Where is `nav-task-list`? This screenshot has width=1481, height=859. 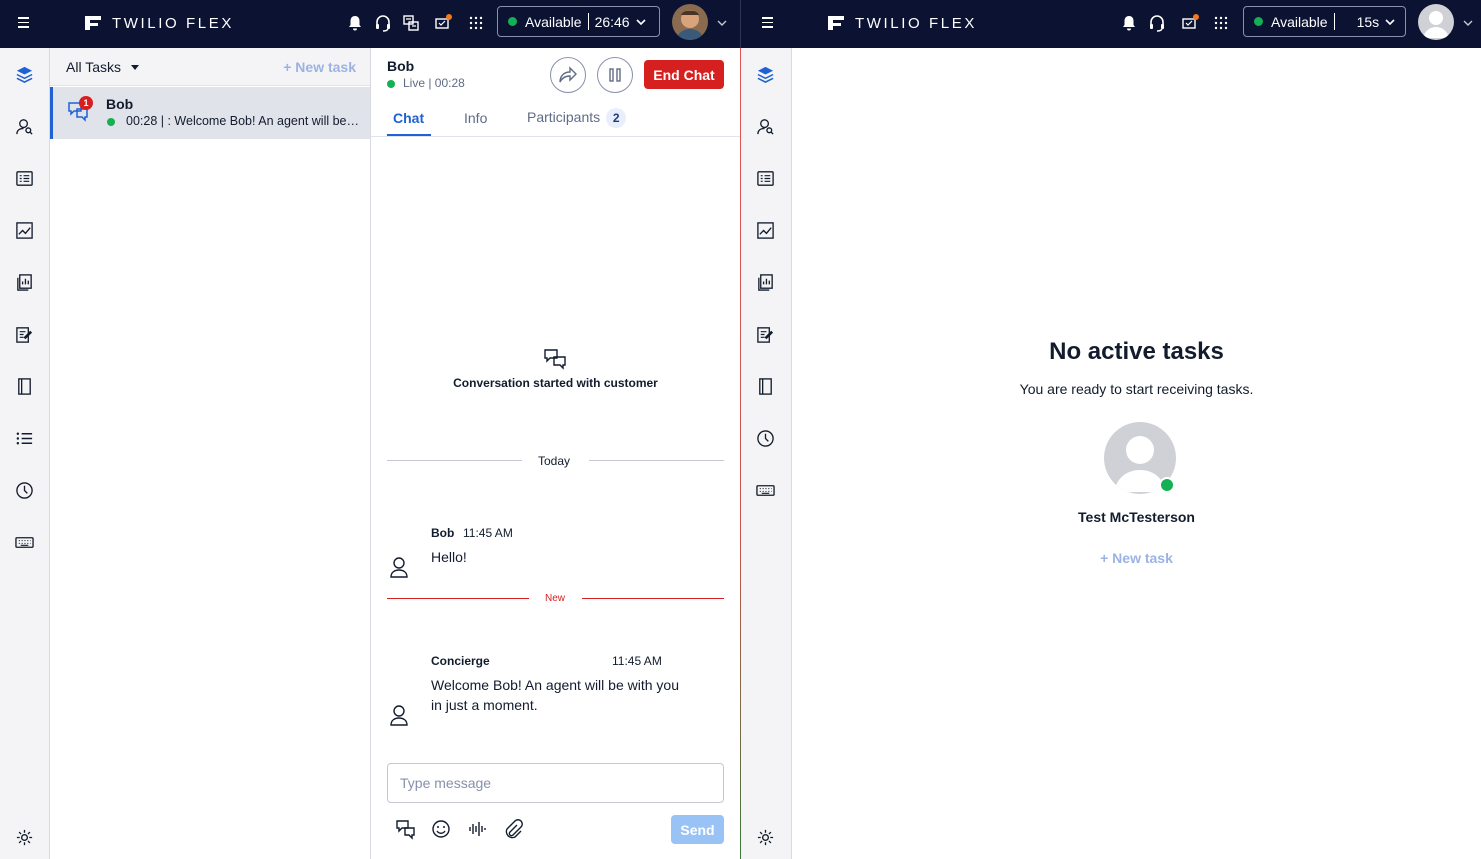 nav-task-list is located at coordinates (24, 438).